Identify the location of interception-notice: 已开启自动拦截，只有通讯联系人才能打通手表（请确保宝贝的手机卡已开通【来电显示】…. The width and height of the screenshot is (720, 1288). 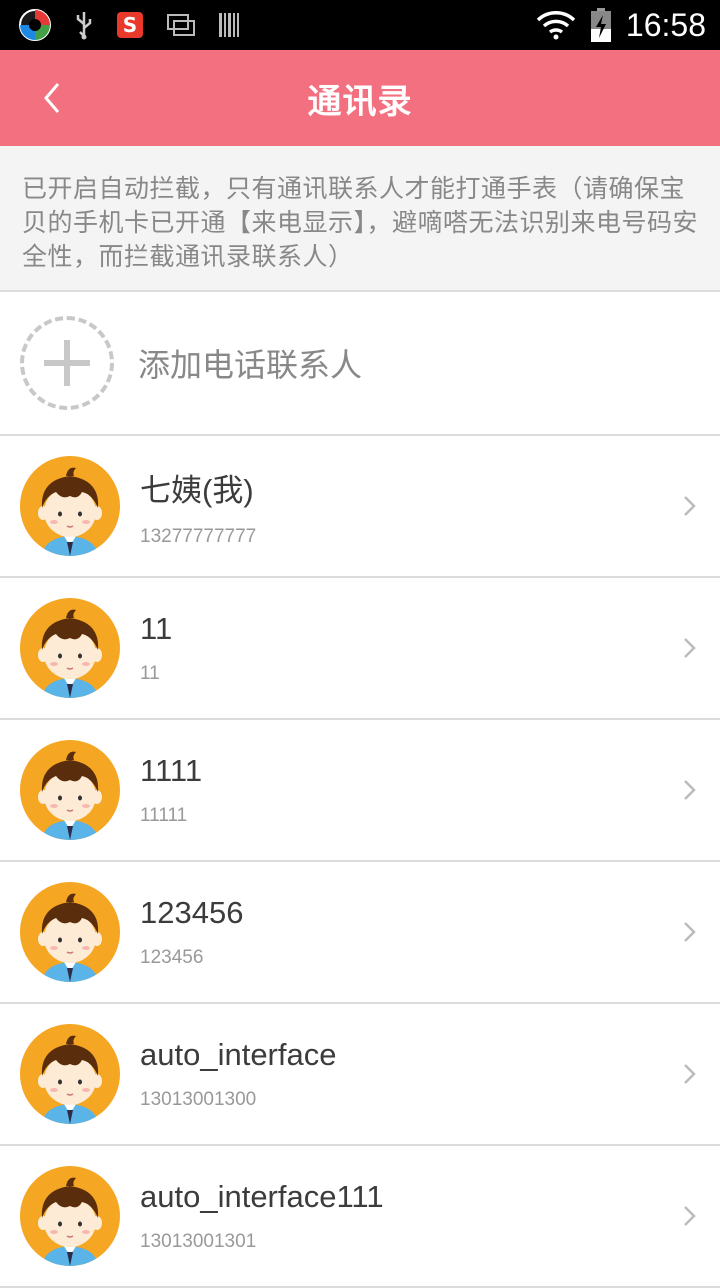
(360, 219).